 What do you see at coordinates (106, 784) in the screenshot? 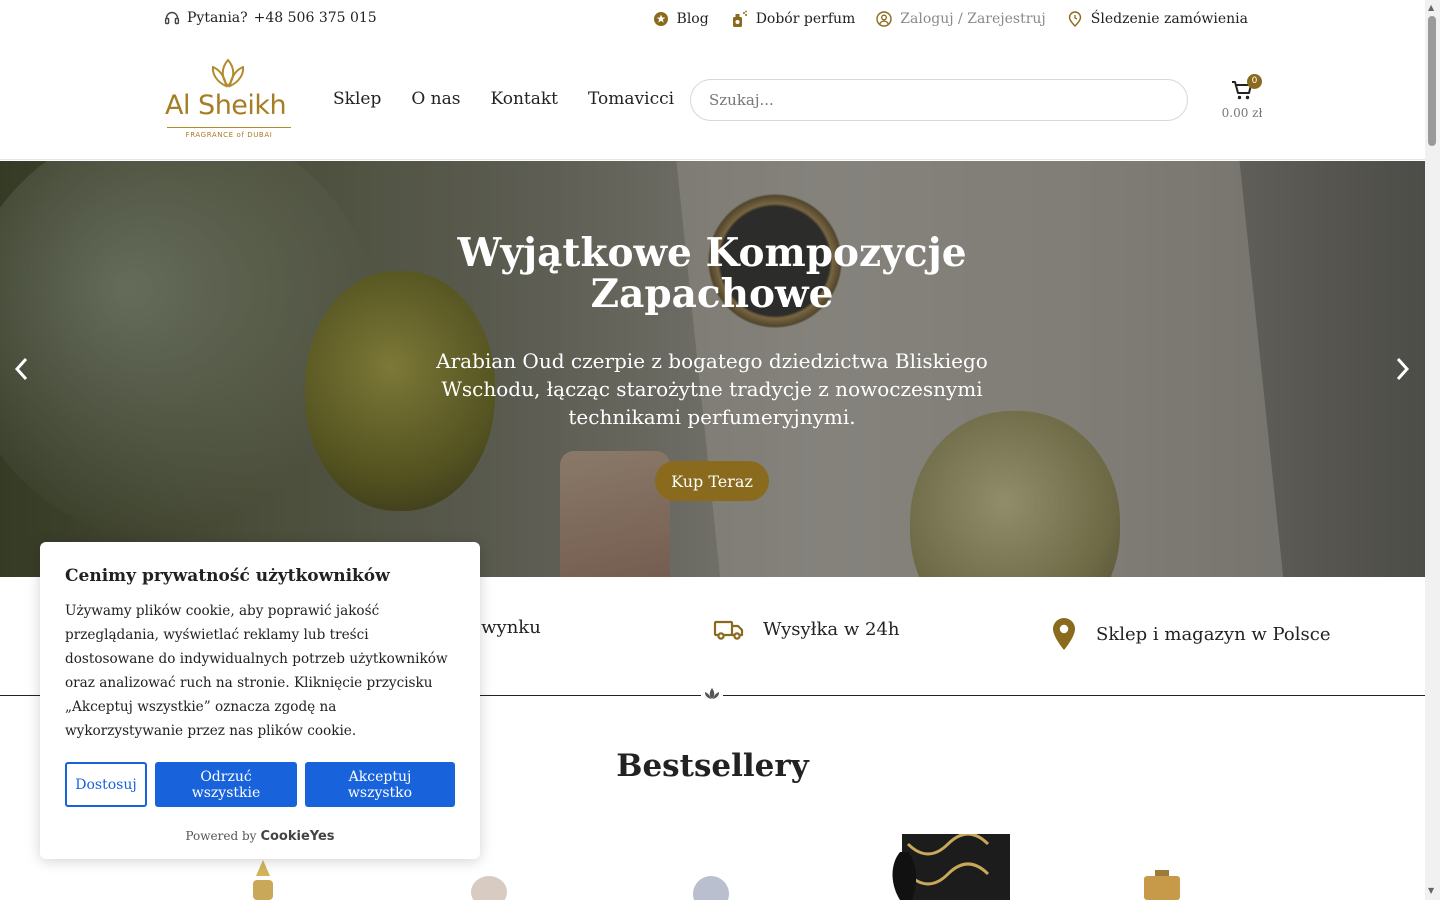
I see `customize-button: Dostosuj` at bounding box center [106, 784].